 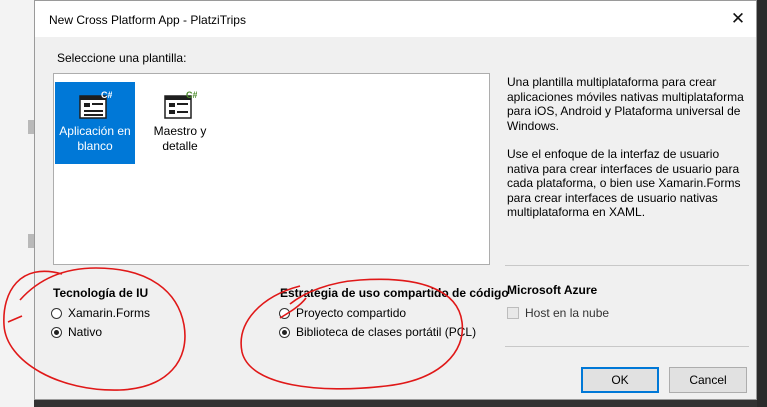 I want to click on close-icon: ✕, so click(x=738, y=19).